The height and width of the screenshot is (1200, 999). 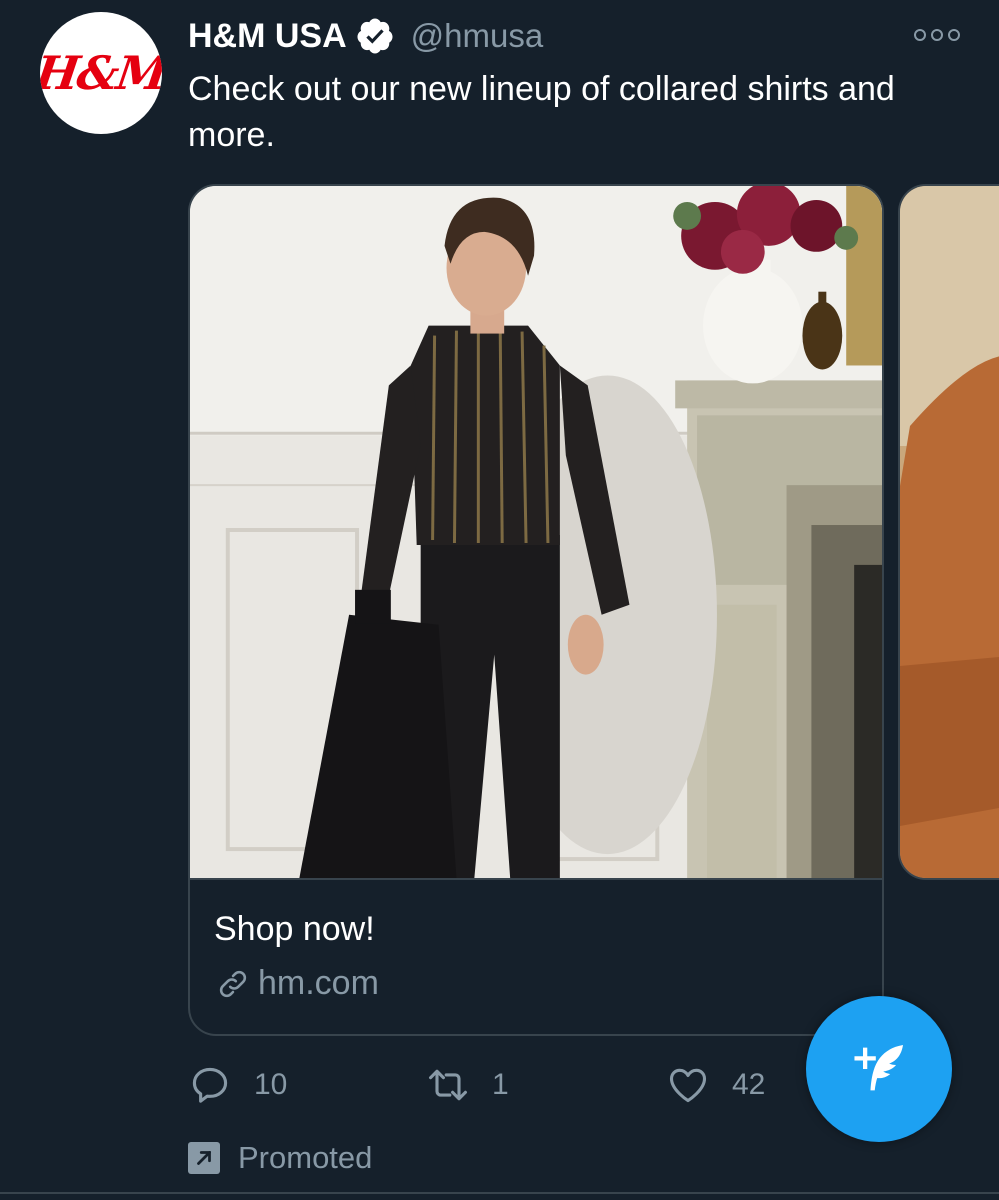 What do you see at coordinates (448, 1085) in the screenshot?
I see `retweet-icon` at bounding box center [448, 1085].